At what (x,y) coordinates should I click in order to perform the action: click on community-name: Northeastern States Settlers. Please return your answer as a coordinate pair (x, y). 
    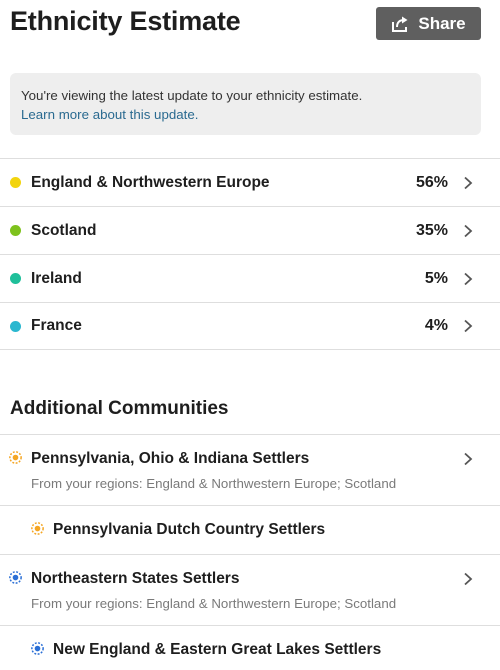
    Looking at the image, I should click on (135, 578).